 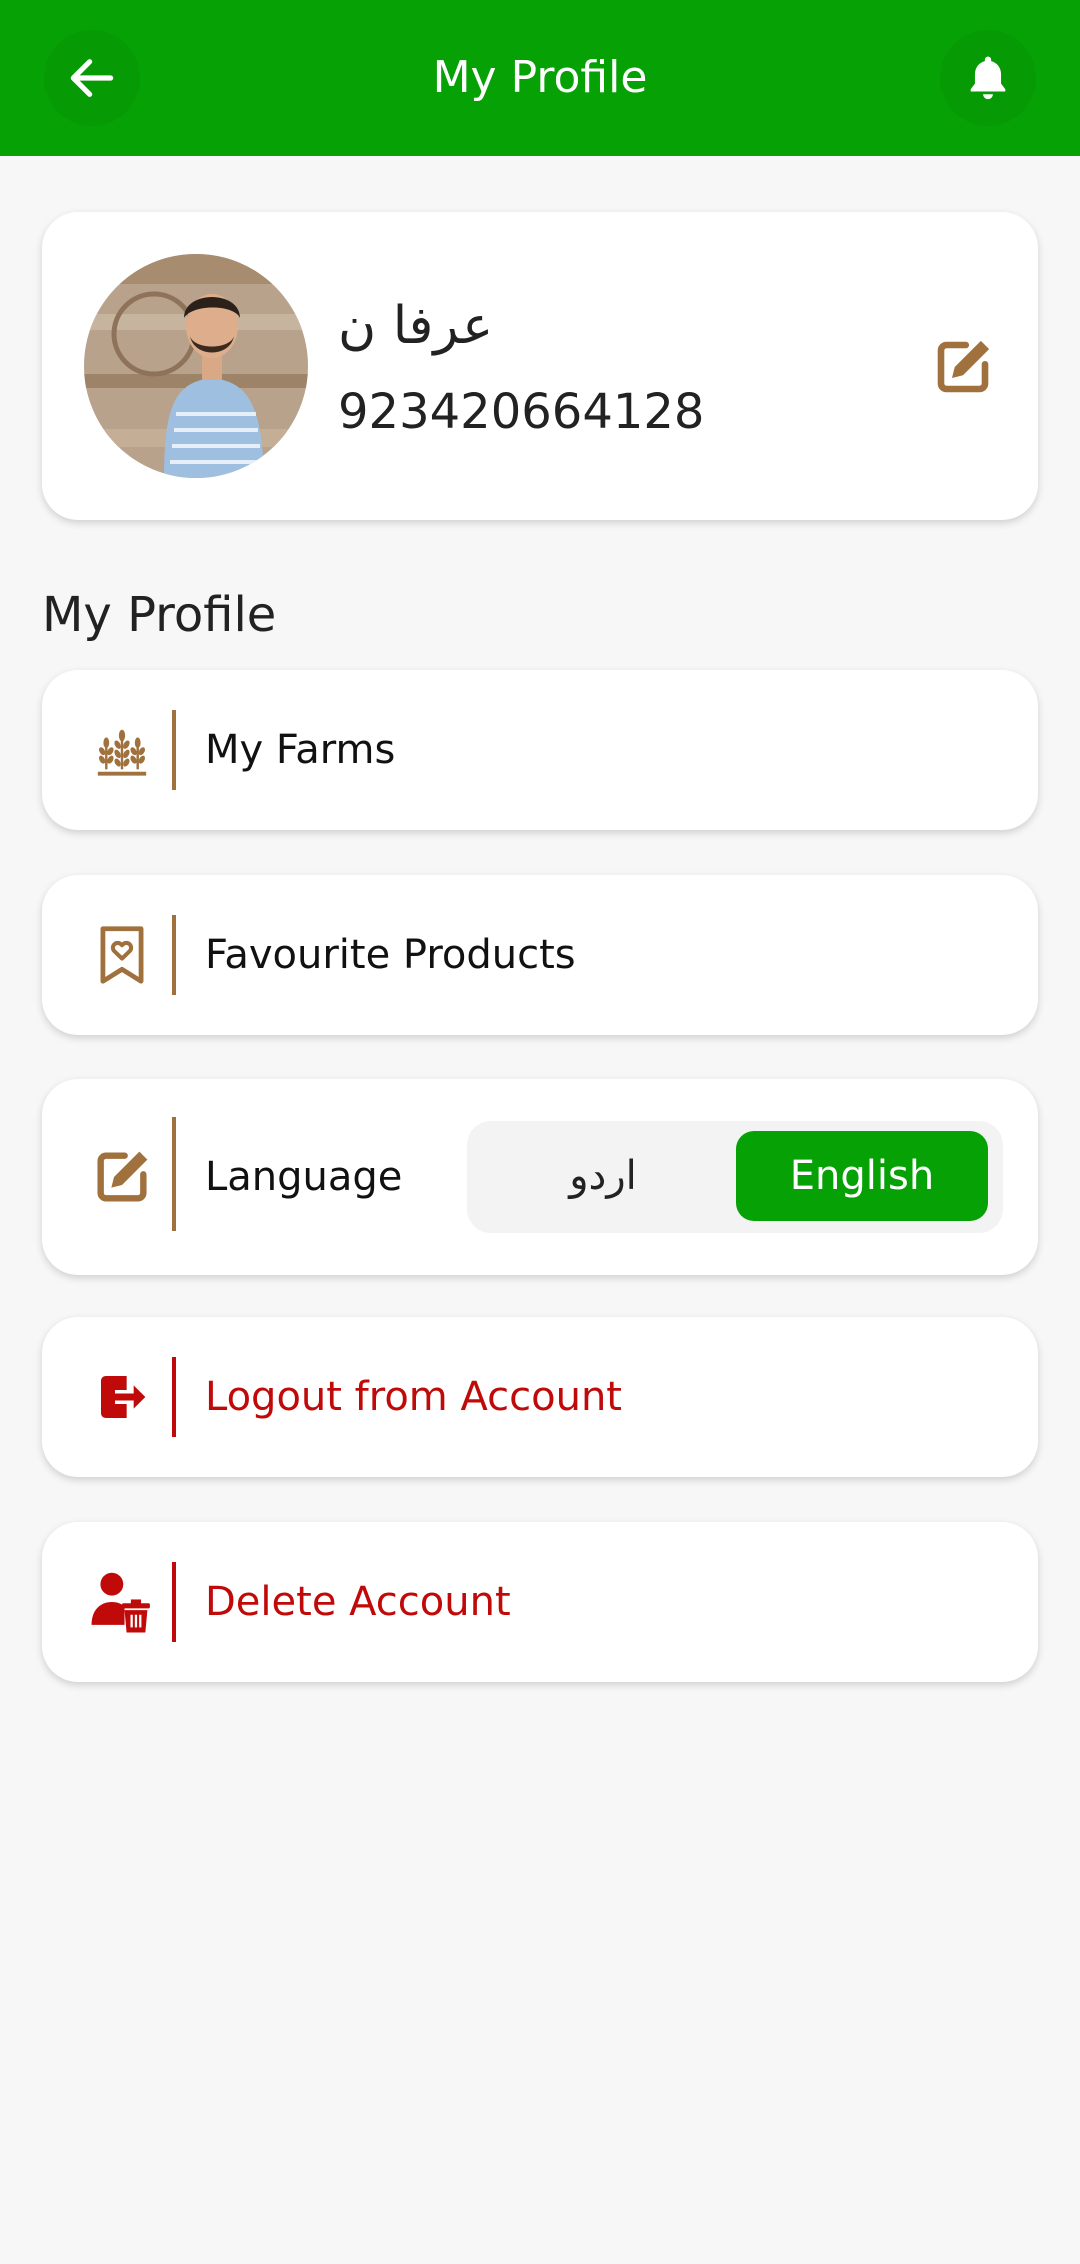 What do you see at coordinates (390, 955) in the screenshot?
I see `menu-label: Favourite Products` at bounding box center [390, 955].